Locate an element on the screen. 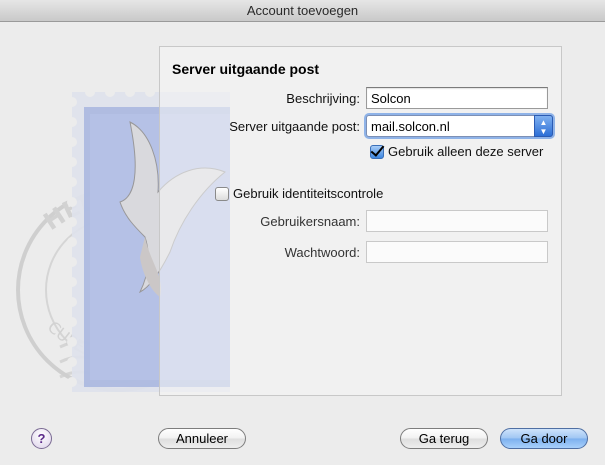  help-icon: ? is located at coordinates (41, 438).